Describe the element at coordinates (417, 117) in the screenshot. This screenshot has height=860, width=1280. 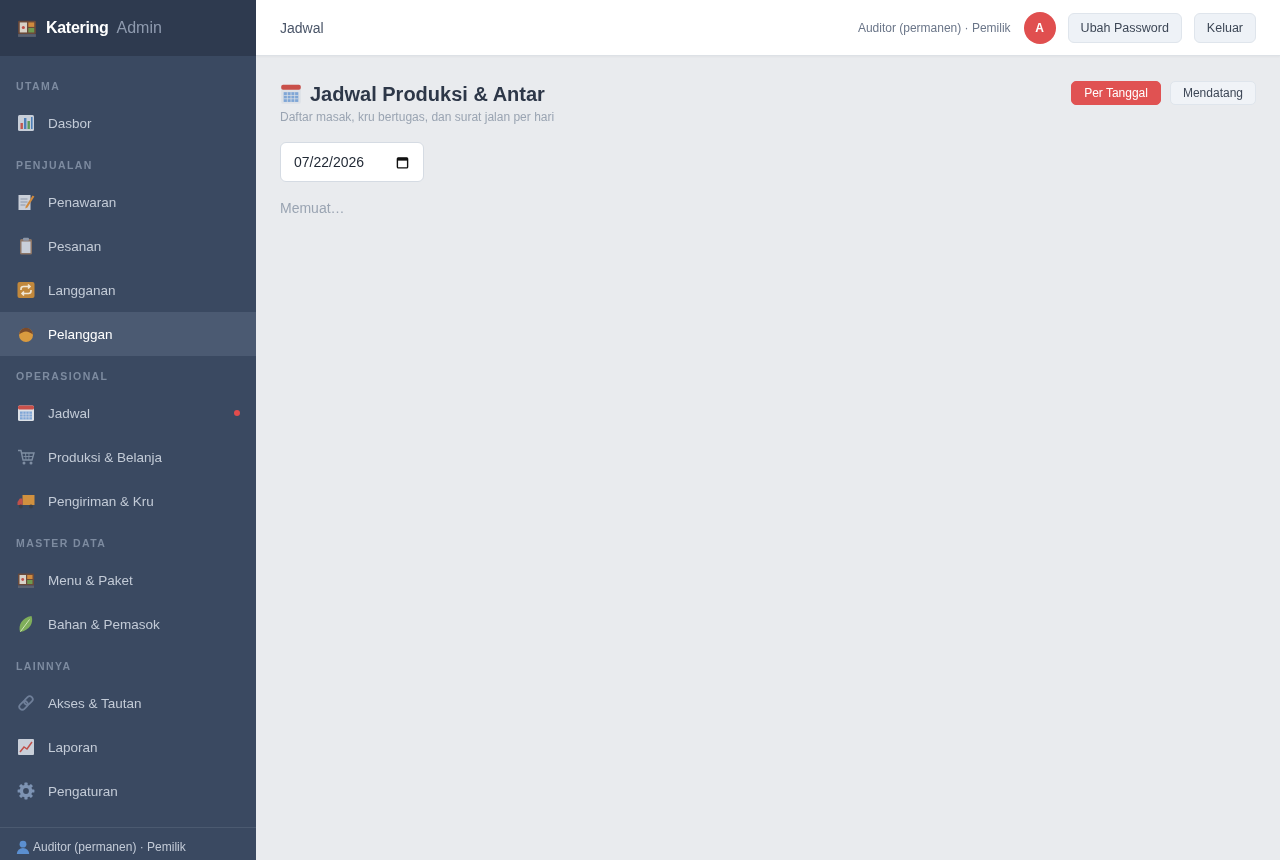
I see `page-subtitle: Daftar masak, kru bertugas, dan surat jalan per hari` at that location.